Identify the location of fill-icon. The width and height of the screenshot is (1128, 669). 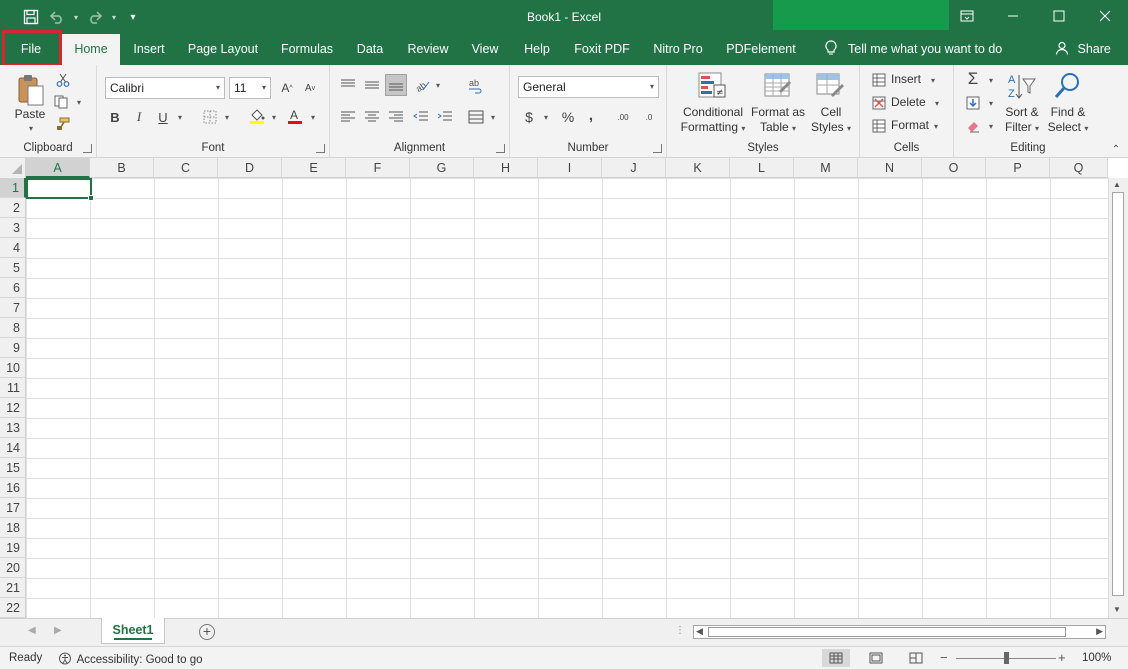
(973, 103).